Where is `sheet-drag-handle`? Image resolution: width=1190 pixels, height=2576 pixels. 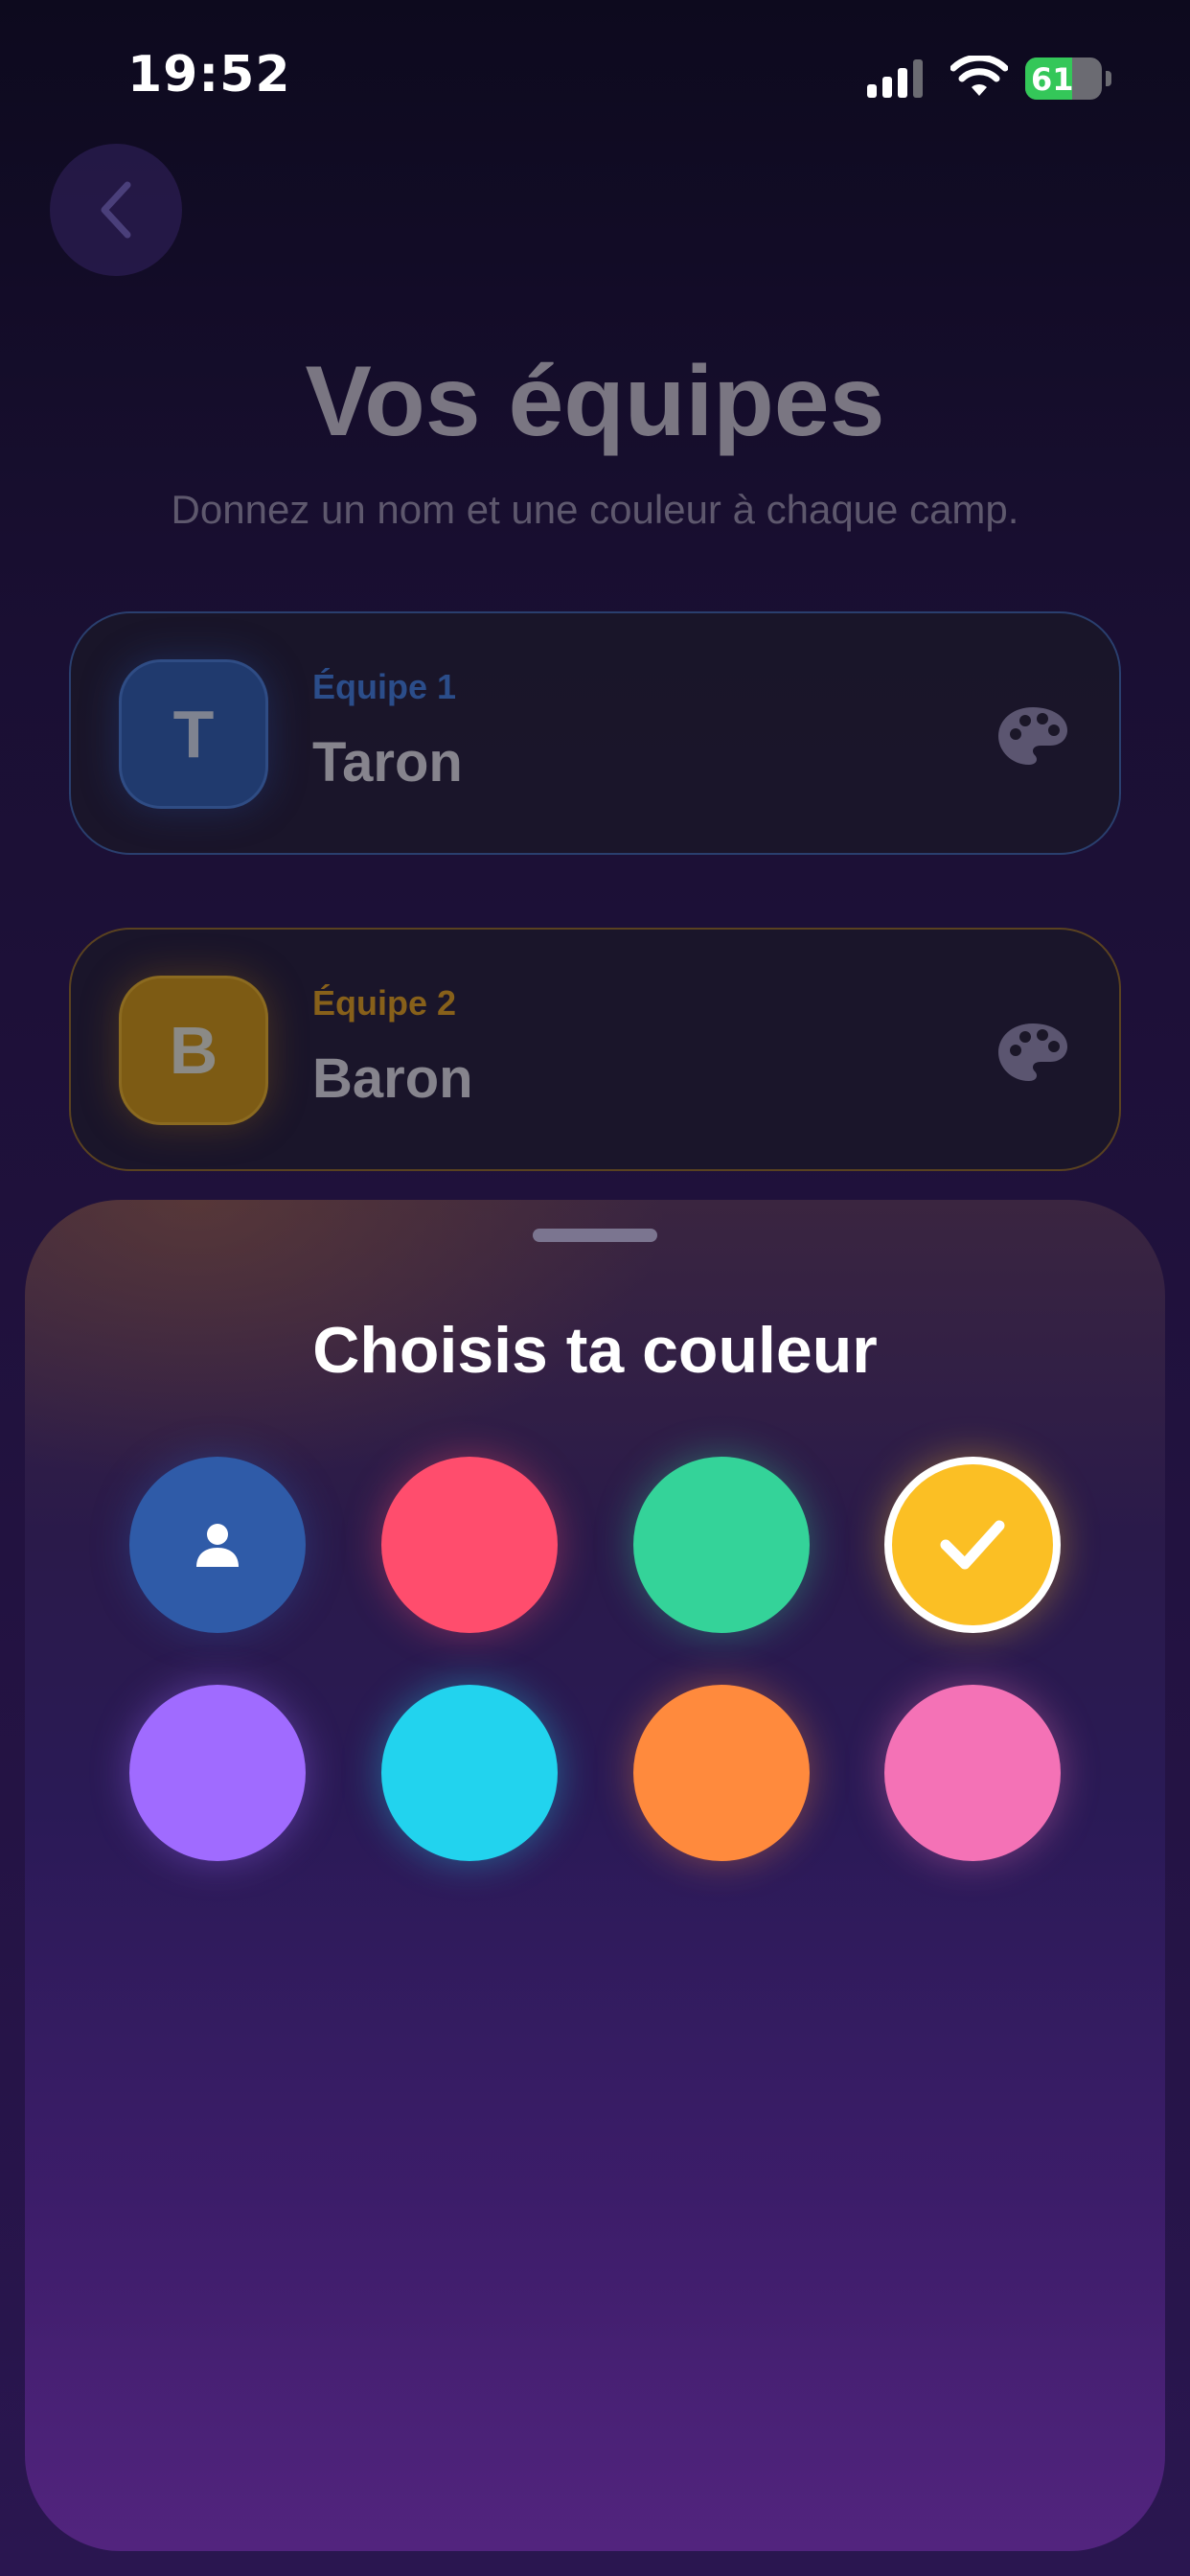 sheet-drag-handle is located at coordinates (595, 1235).